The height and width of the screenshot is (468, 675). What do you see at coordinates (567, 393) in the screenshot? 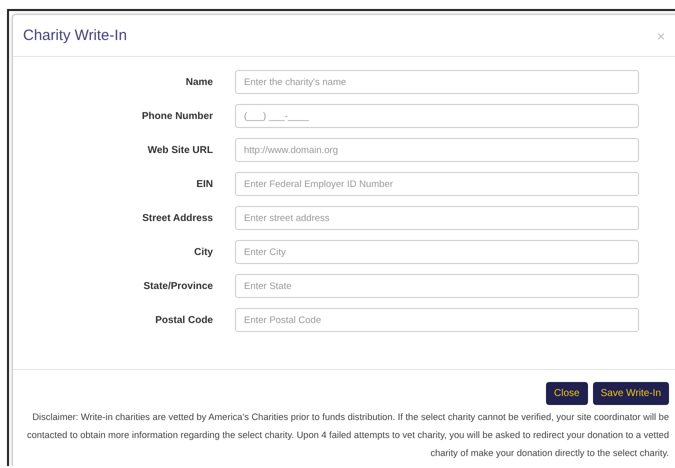
I see `close-button: Close` at bounding box center [567, 393].